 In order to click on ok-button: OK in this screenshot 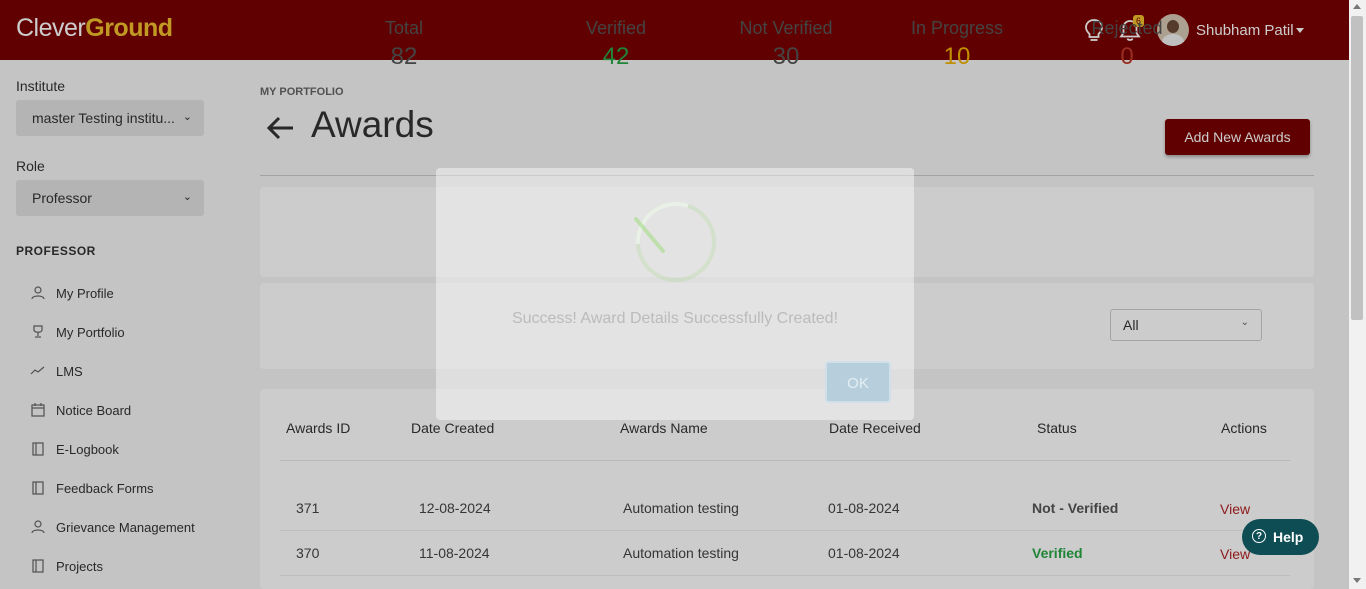, I will do `click(858, 382)`.